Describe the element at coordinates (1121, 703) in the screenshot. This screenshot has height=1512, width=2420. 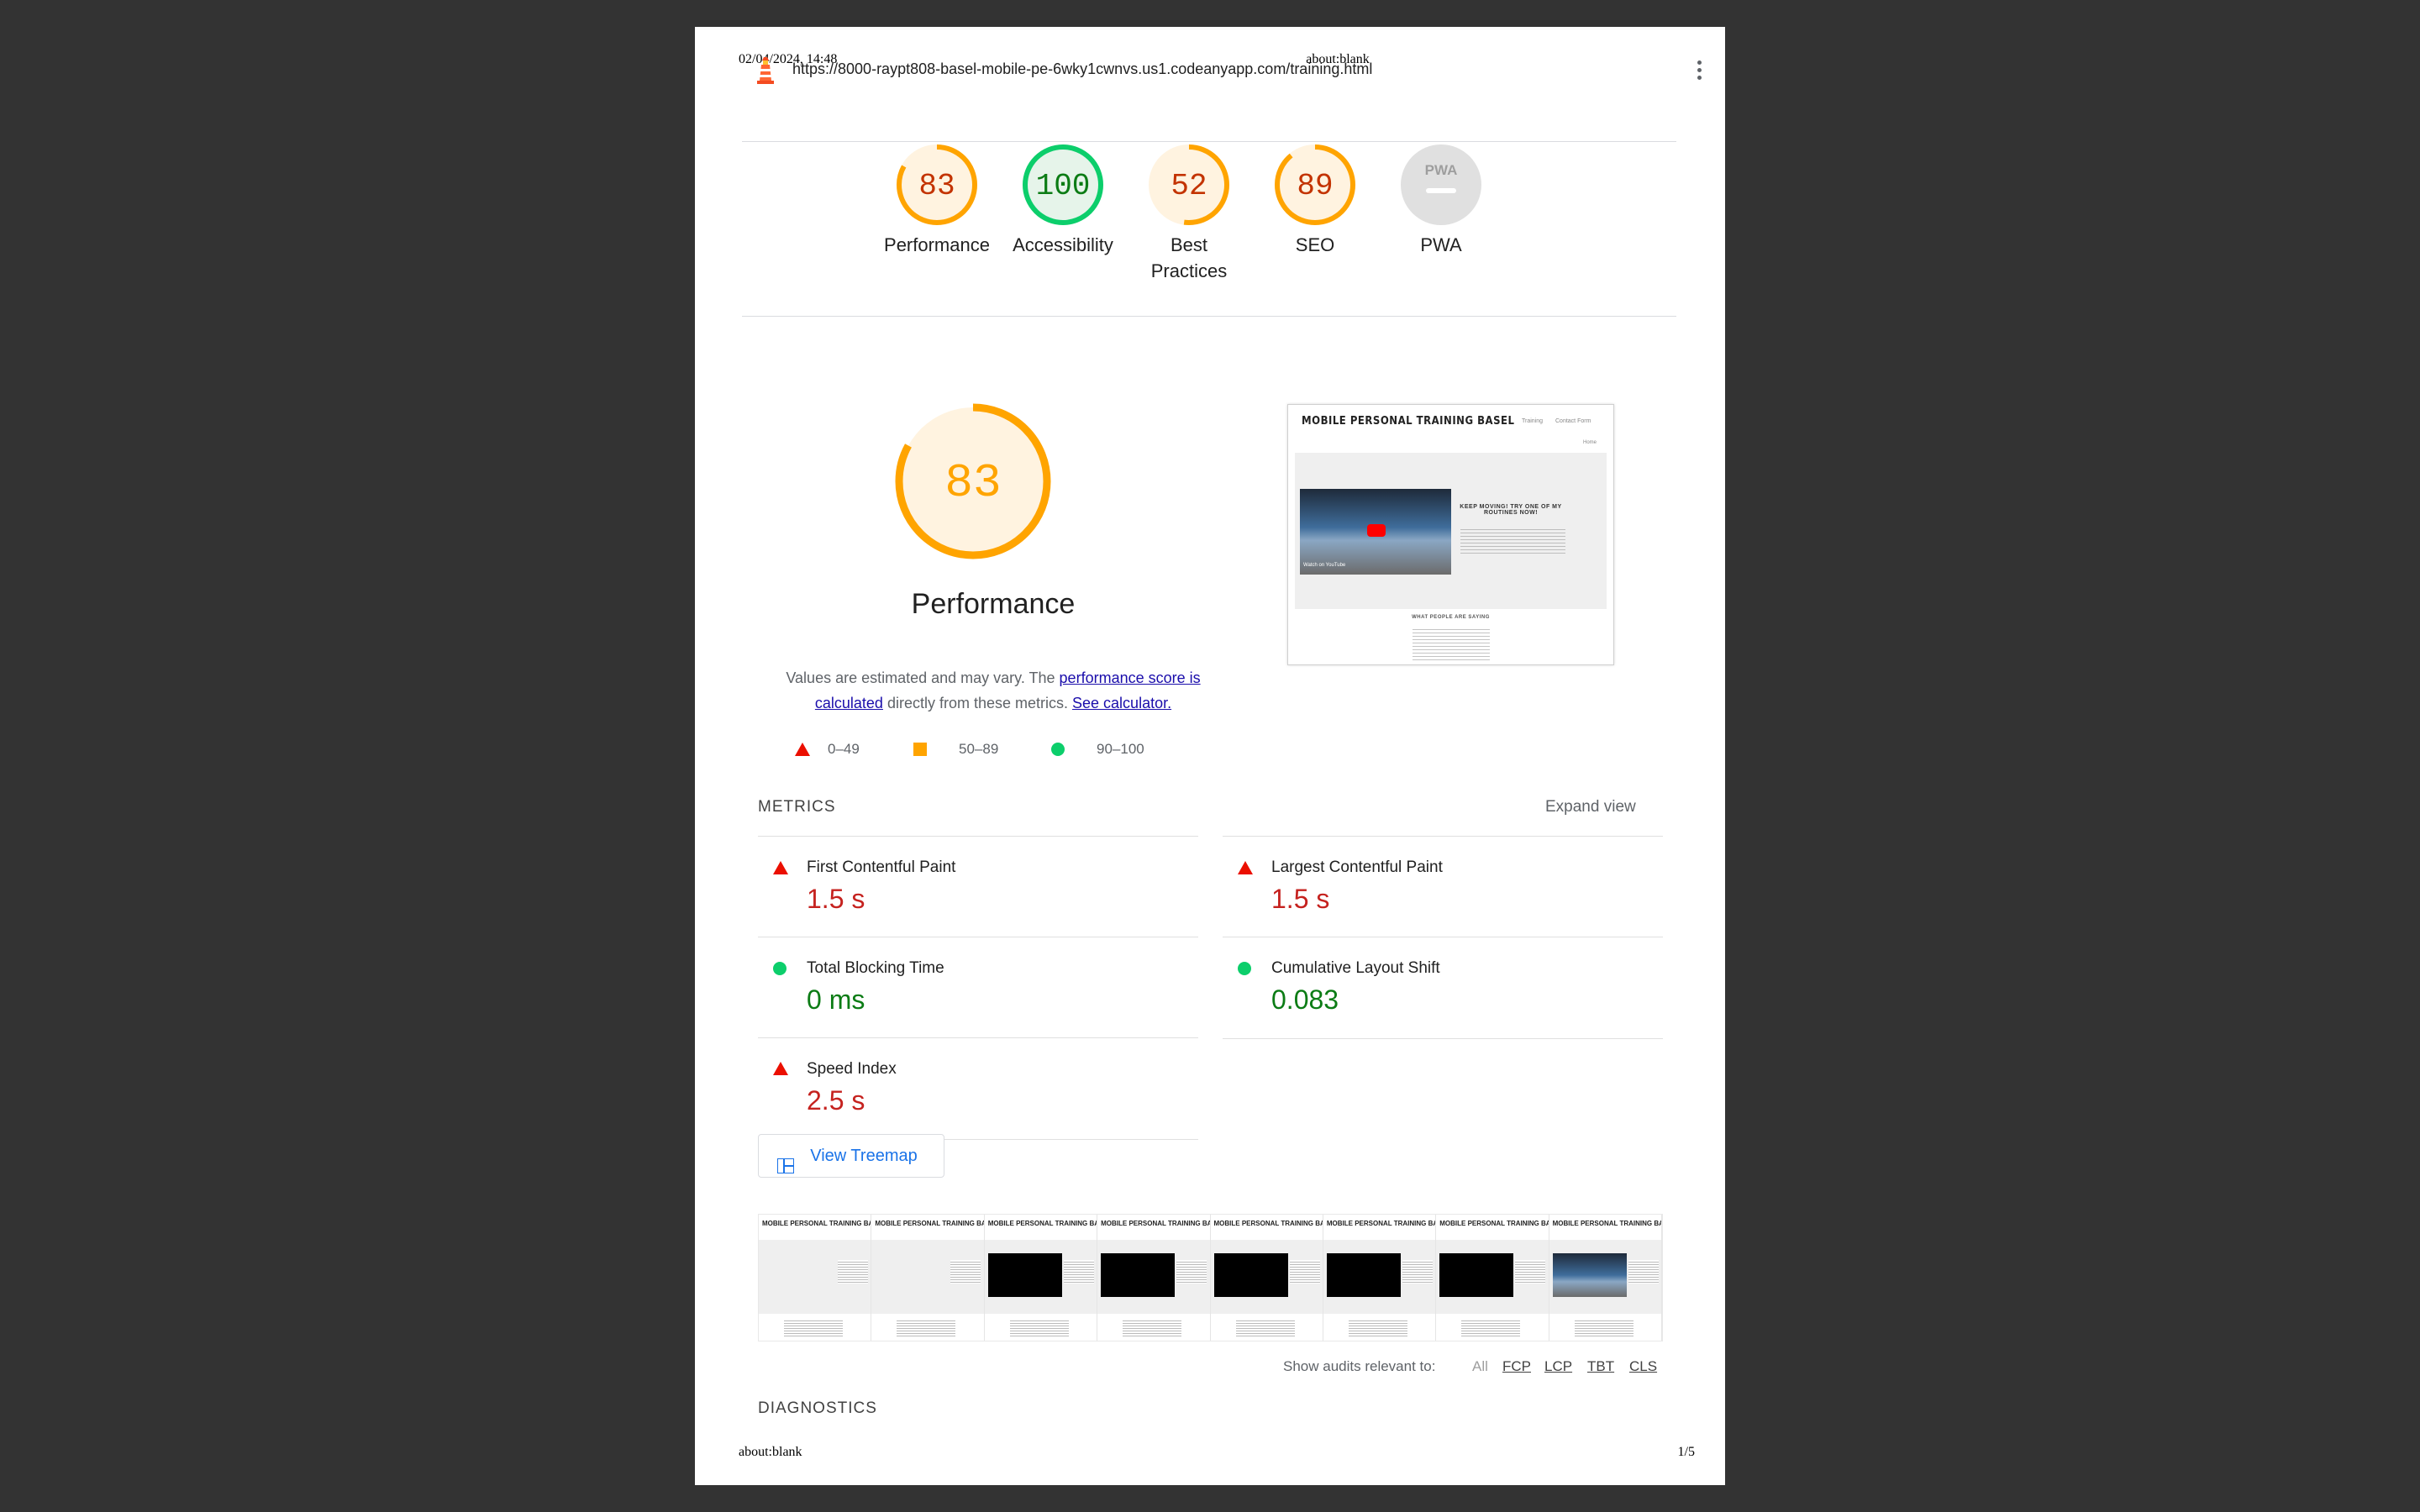
I see `see-calculator-link: See calculator.` at that location.